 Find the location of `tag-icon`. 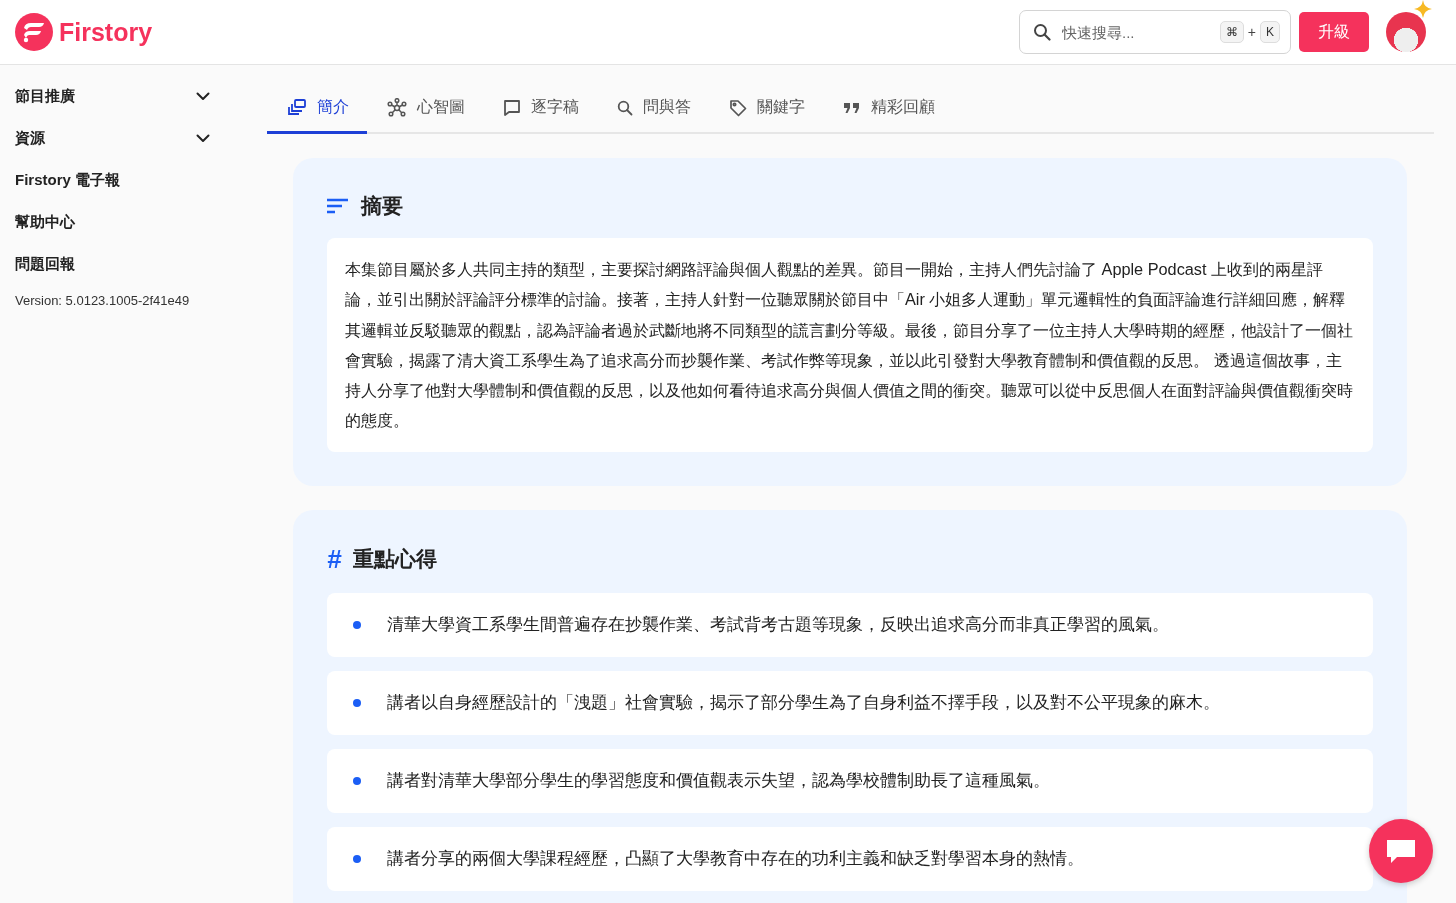

tag-icon is located at coordinates (738, 107).